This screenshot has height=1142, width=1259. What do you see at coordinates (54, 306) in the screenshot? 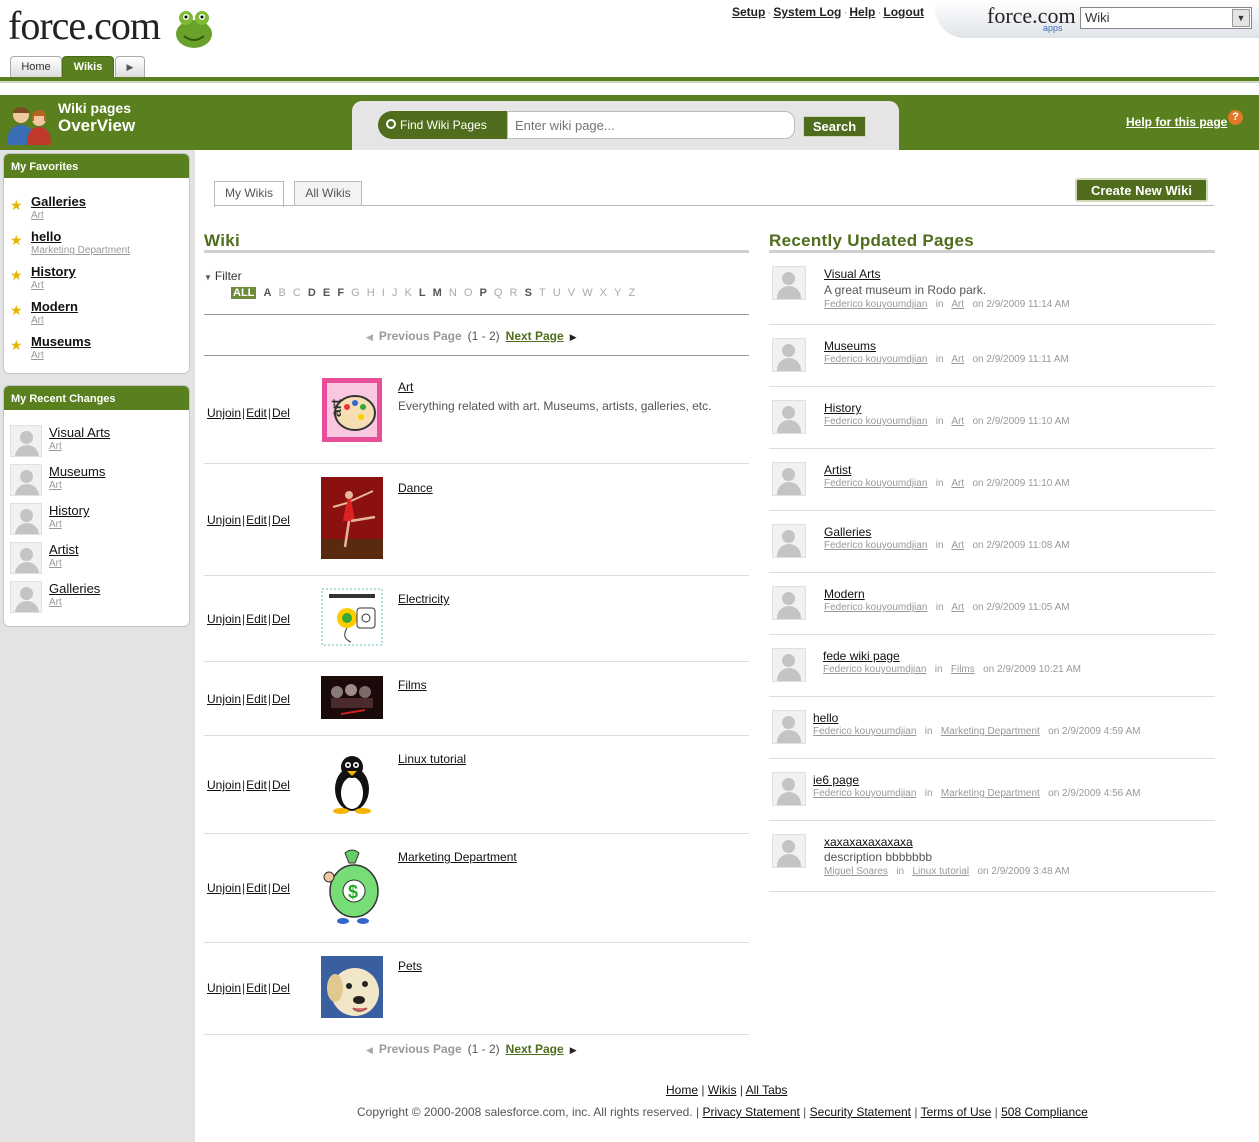
I see `favorite-link: Modern` at bounding box center [54, 306].